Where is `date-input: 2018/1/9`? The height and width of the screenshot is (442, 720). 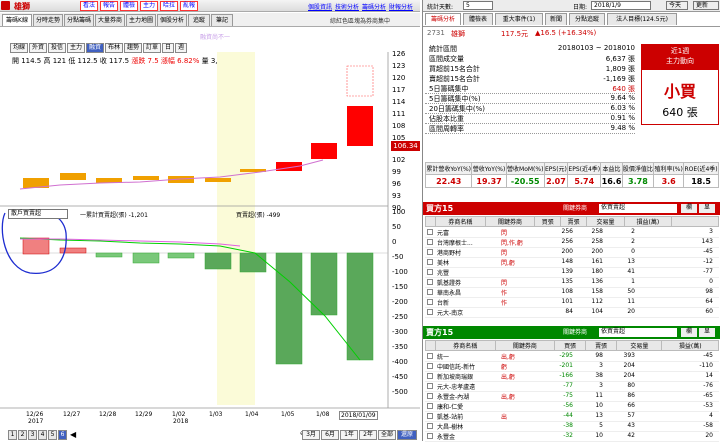
date-input: 2018/1/9 is located at coordinates (621, 5).